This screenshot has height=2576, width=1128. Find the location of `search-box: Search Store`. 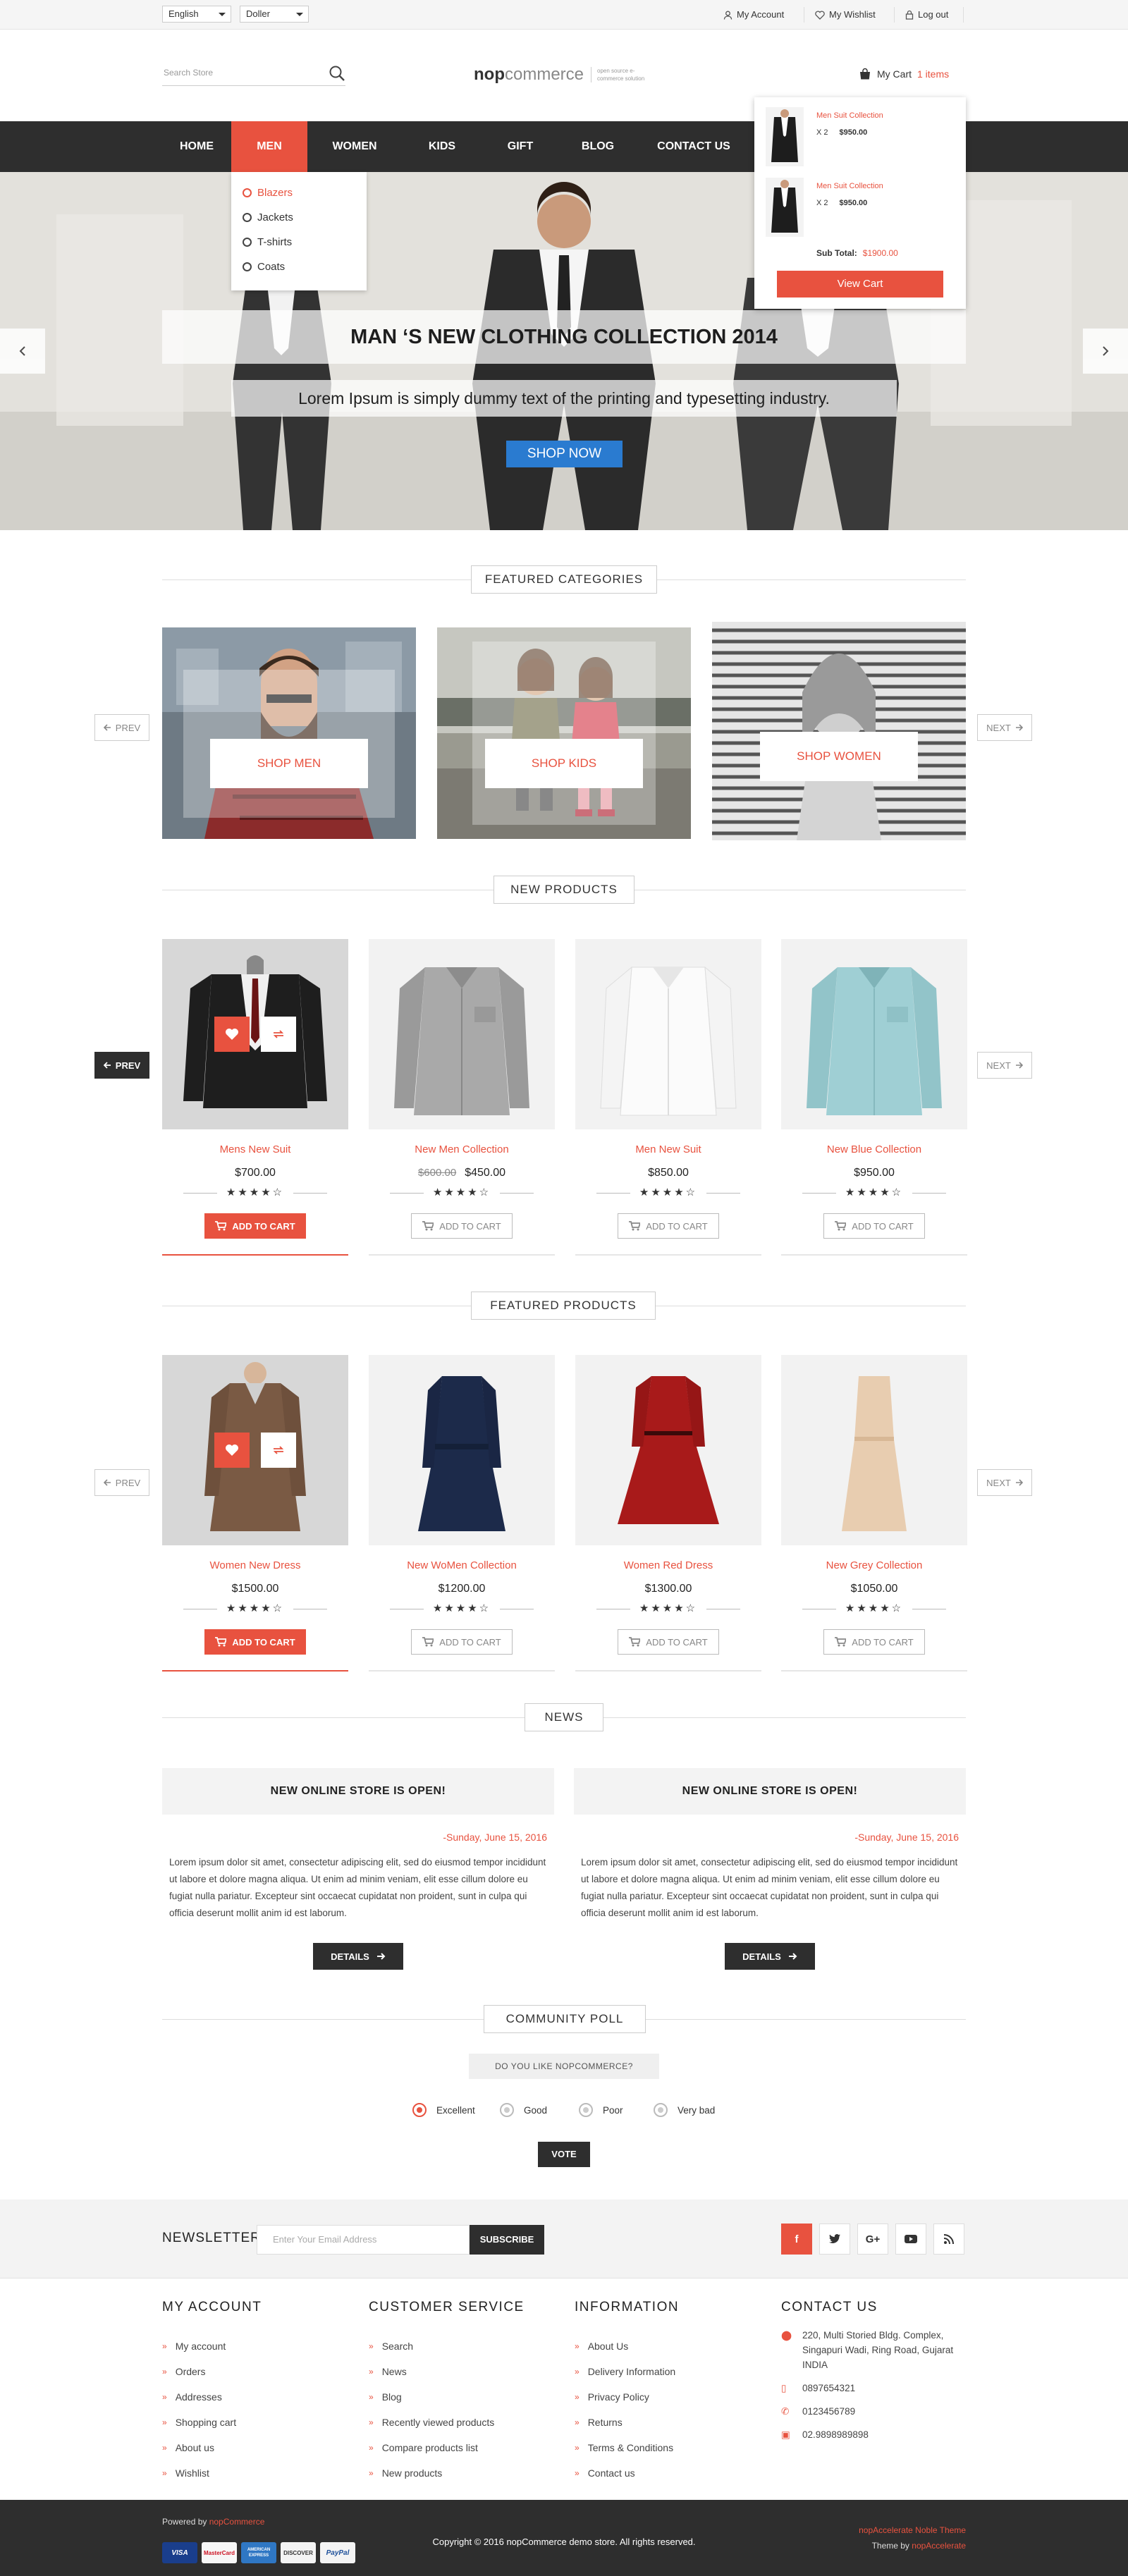

search-box: Search Store is located at coordinates (253, 74).